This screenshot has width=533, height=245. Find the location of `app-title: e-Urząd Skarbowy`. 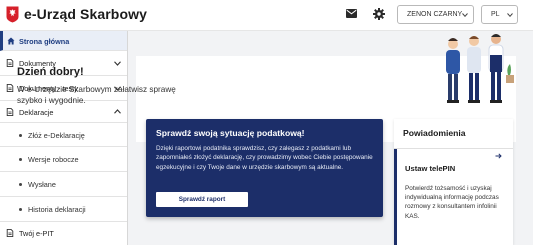

app-title: e-Urząd Skarbowy is located at coordinates (85, 14).